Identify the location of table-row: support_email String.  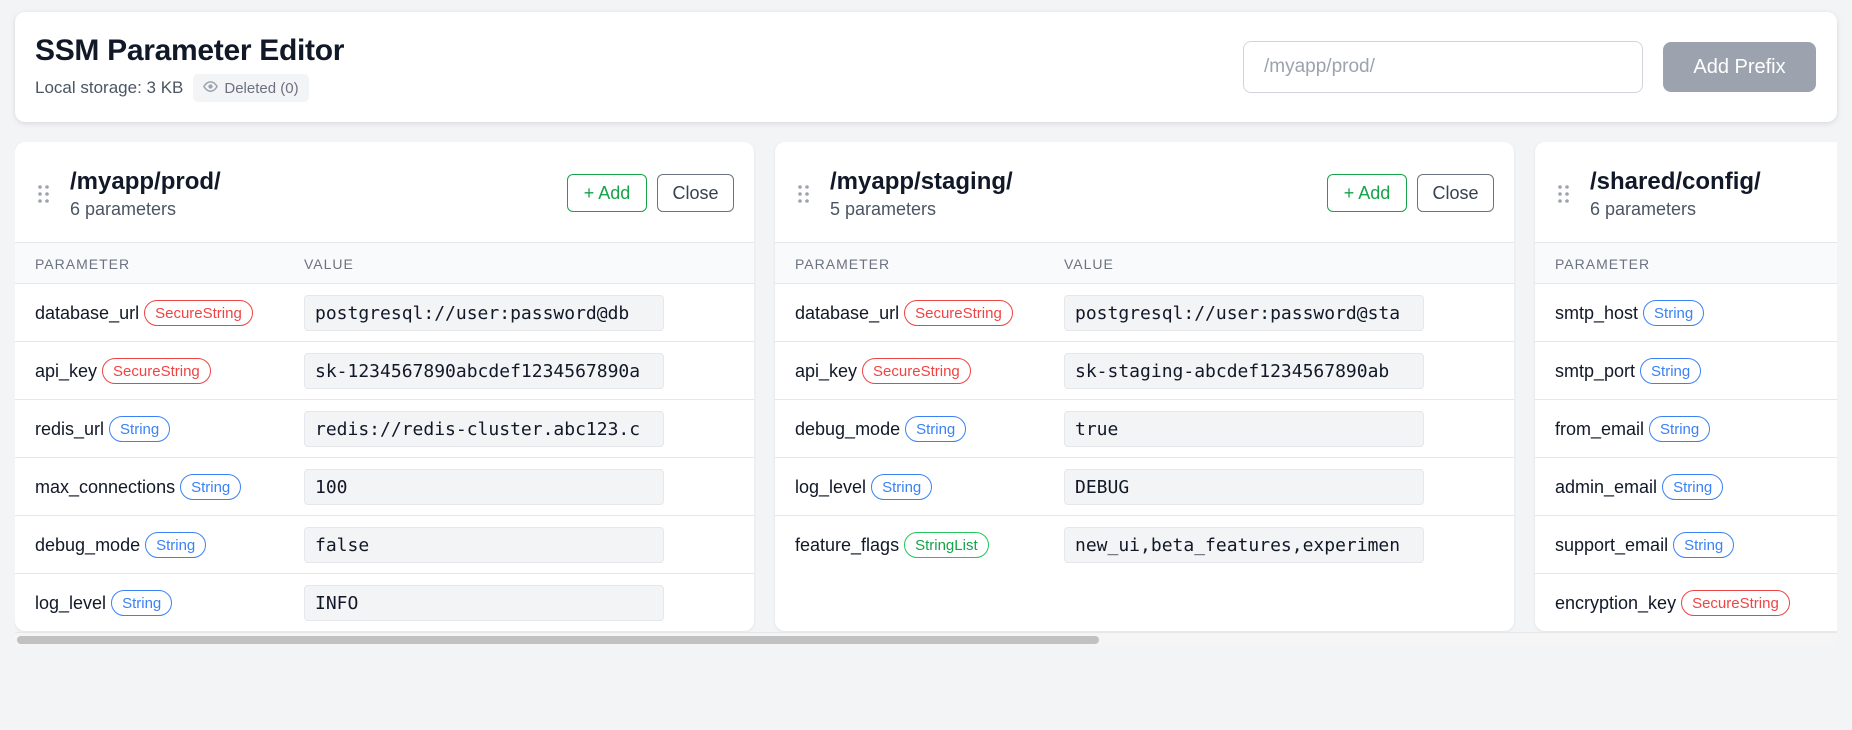
(1686, 545).